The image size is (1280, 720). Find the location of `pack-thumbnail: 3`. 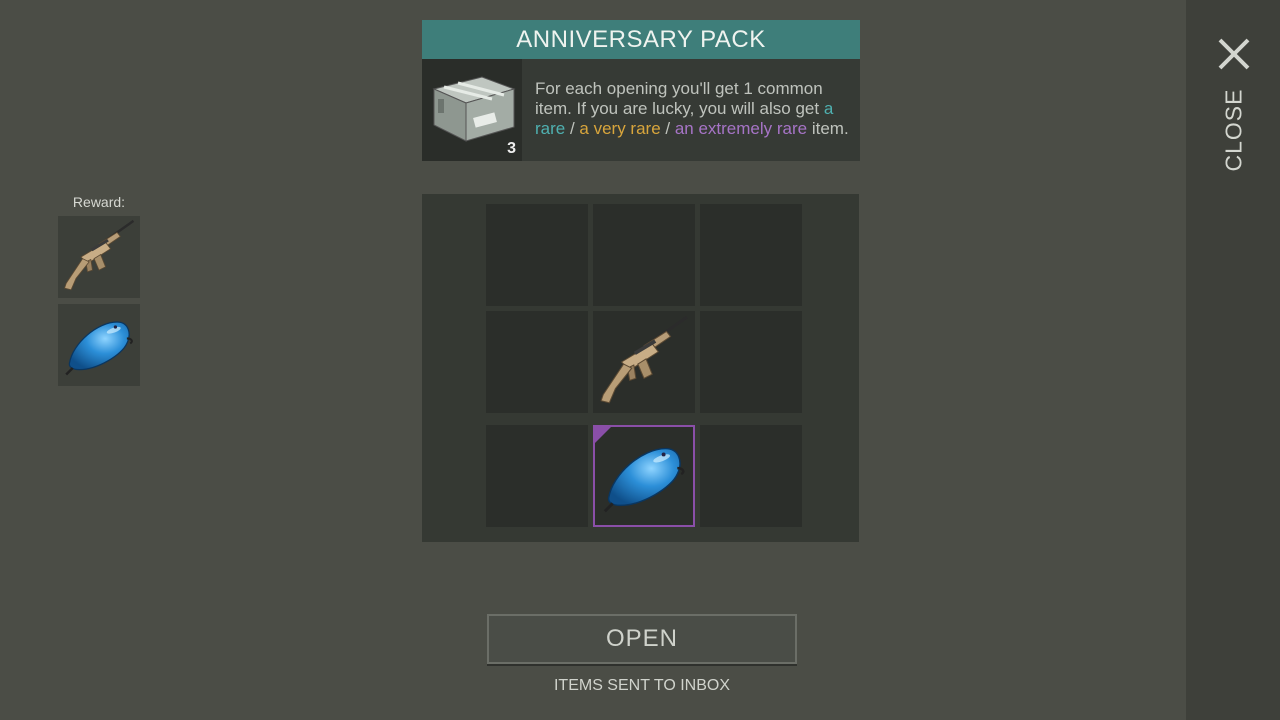

pack-thumbnail: 3 is located at coordinates (472, 110).